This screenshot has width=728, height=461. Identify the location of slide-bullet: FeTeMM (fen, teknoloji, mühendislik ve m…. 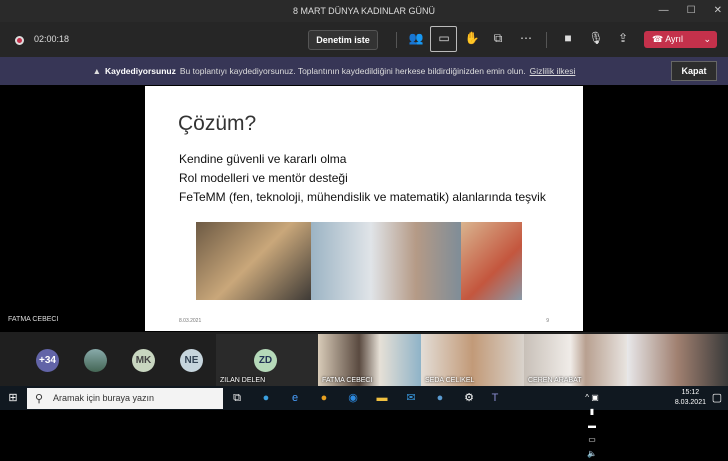
(362, 197).